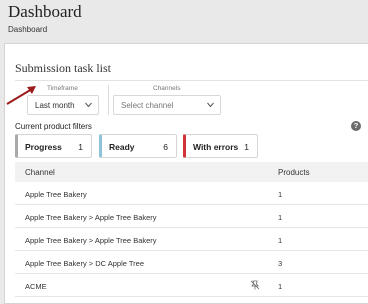  I want to click on product-filters-heading: Current product filters, so click(53, 126).